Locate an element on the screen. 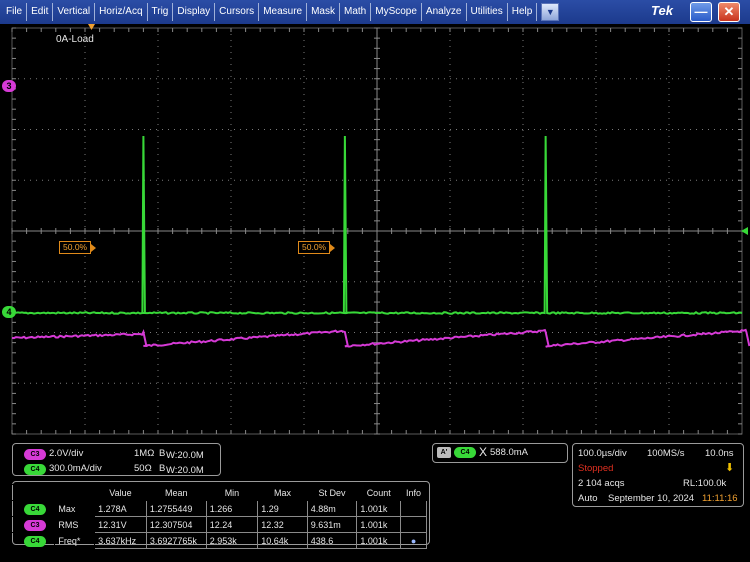  trigger-slope-icon: X is located at coordinates (483, 452).